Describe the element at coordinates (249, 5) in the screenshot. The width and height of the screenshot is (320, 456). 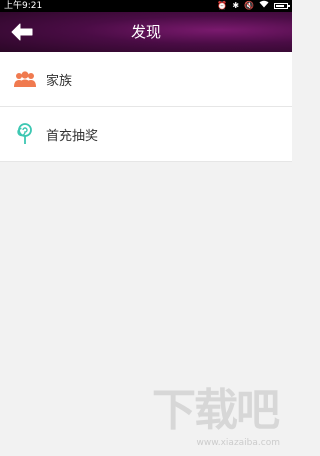
I see `mute-icon: 🔇` at that location.